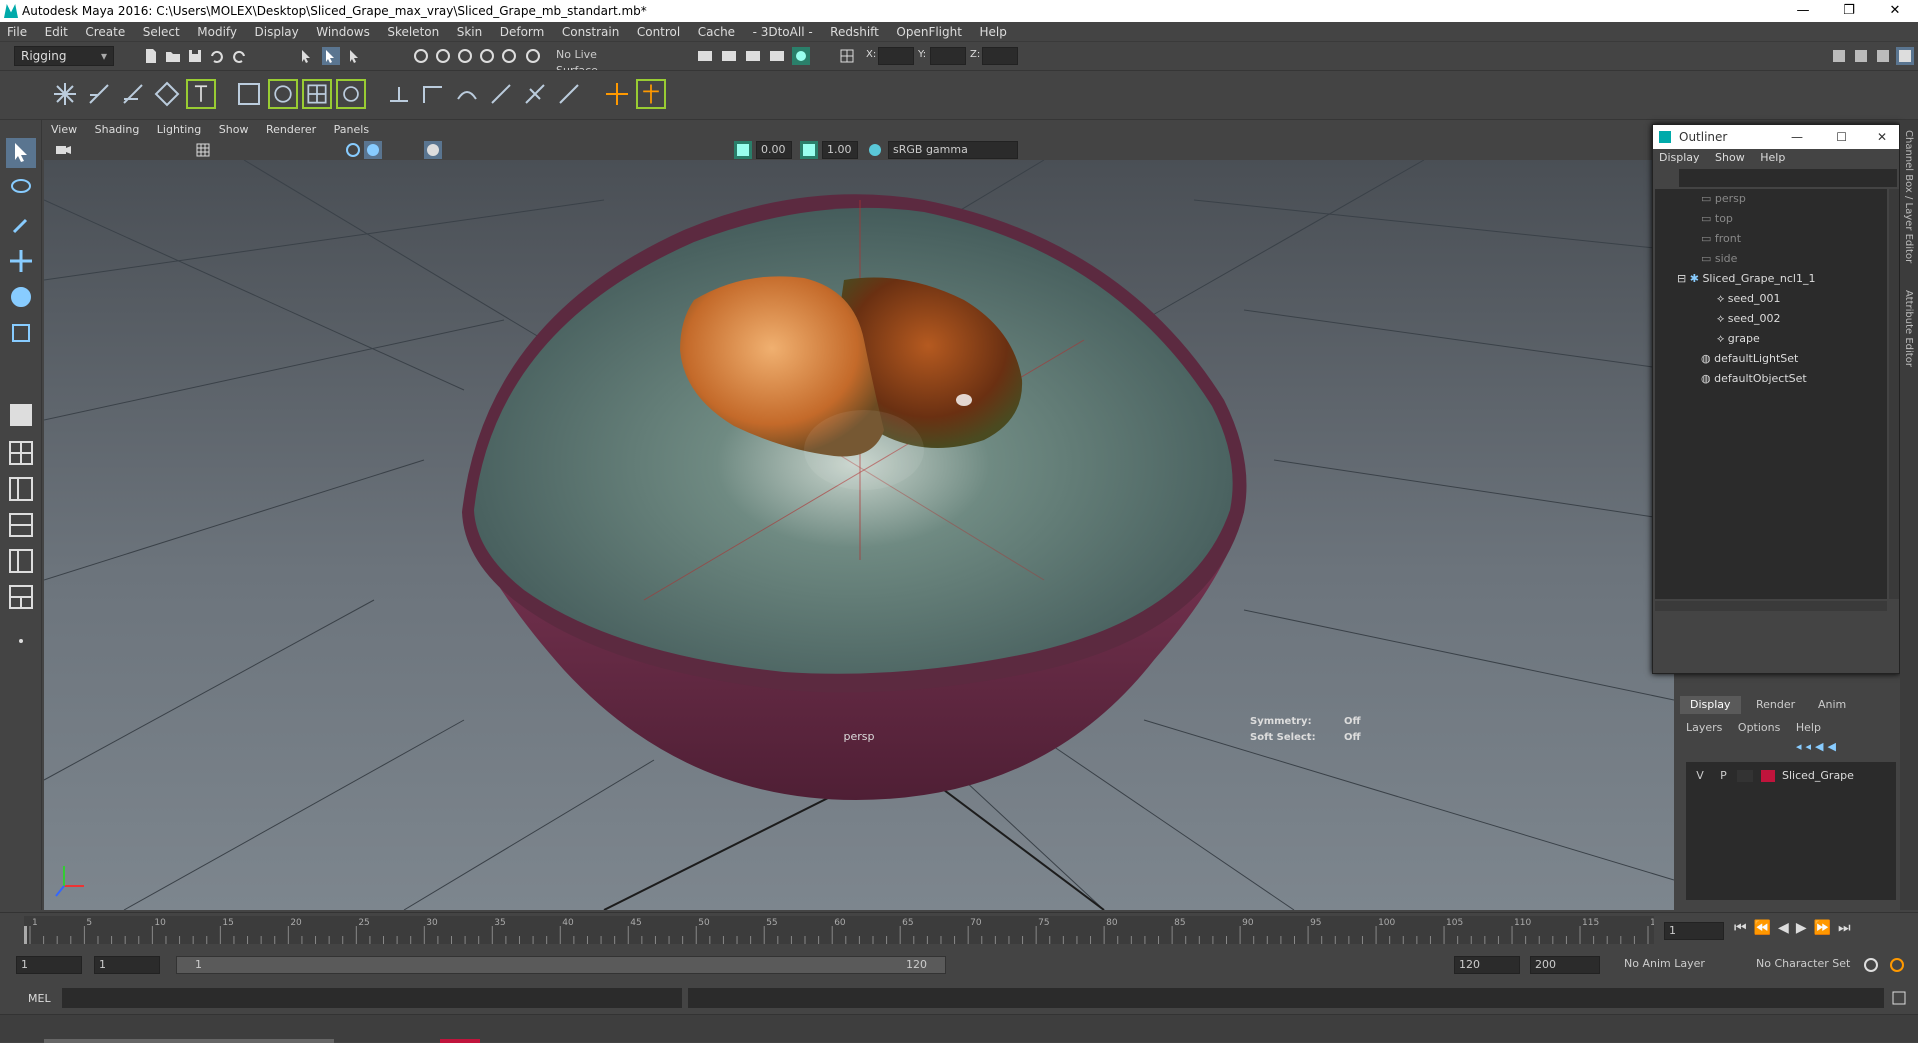 The image size is (1918, 1043). Describe the element at coordinates (307, 56) in the screenshot. I see `select-hierarchy-icon` at that location.